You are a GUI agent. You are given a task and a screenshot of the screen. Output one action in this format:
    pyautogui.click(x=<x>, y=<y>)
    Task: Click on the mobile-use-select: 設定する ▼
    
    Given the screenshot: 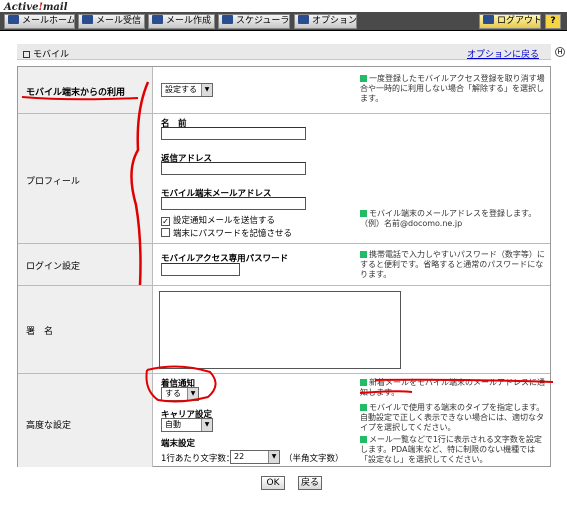 What is the action you would take?
    pyautogui.click(x=187, y=90)
    